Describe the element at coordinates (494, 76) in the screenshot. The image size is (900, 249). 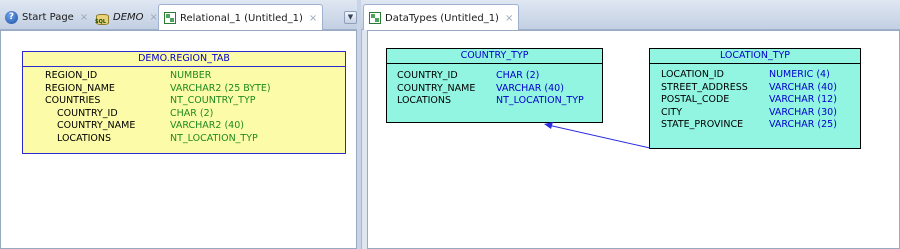
I see `attribute-row: COUNTRY_ID CHAR (2)` at that location.